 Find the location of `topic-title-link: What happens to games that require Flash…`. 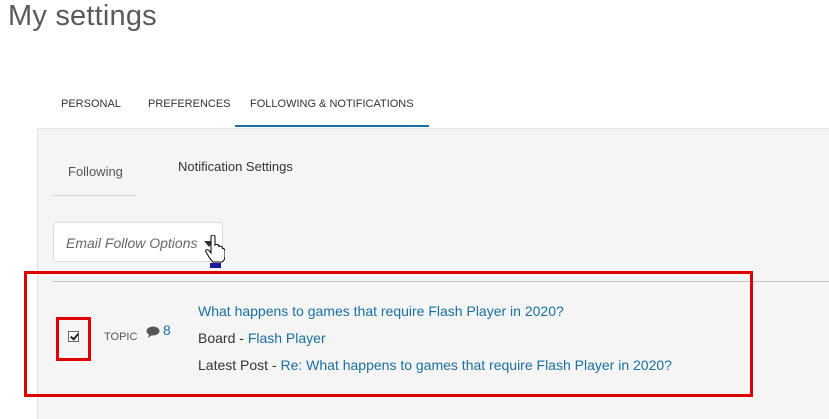

topic-title-link: What happens to games that require Flash… is located at coordinates (381, 311).